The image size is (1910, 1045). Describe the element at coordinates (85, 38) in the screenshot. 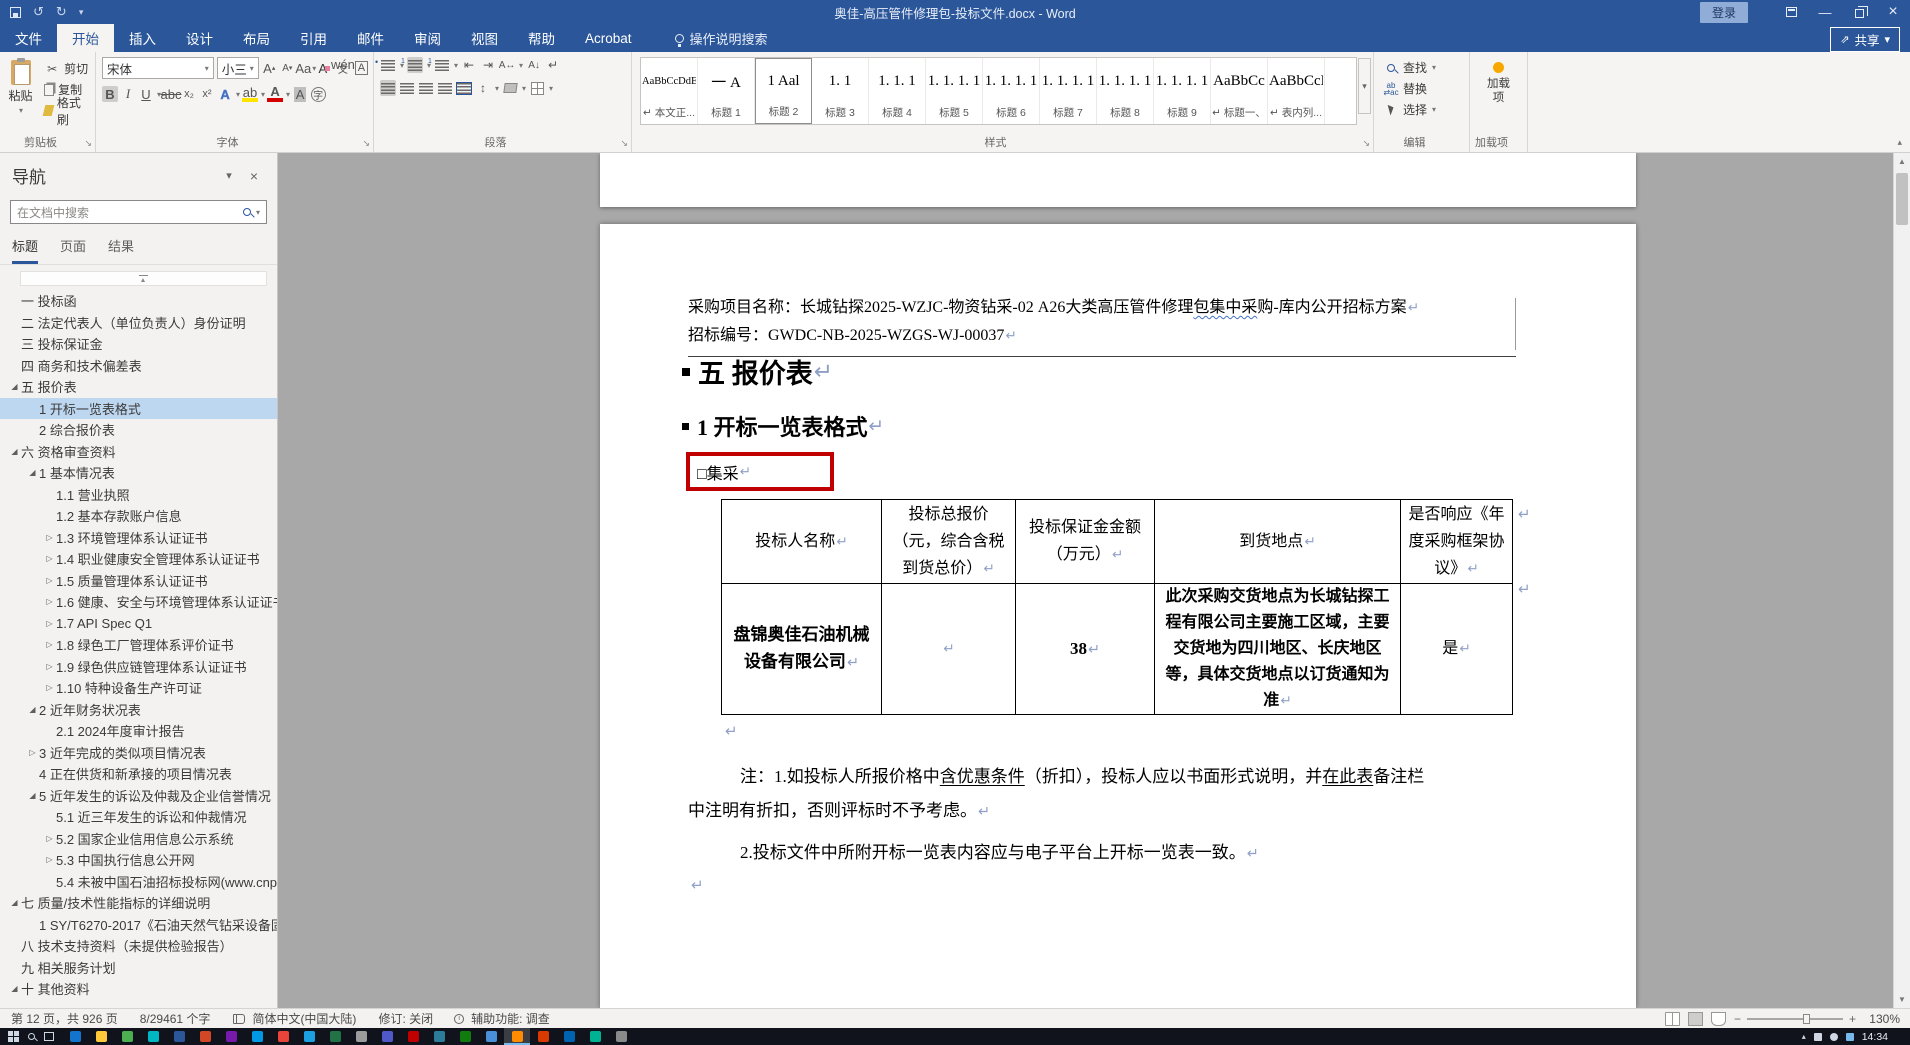

I see `tab-开始: 开始` at that location.